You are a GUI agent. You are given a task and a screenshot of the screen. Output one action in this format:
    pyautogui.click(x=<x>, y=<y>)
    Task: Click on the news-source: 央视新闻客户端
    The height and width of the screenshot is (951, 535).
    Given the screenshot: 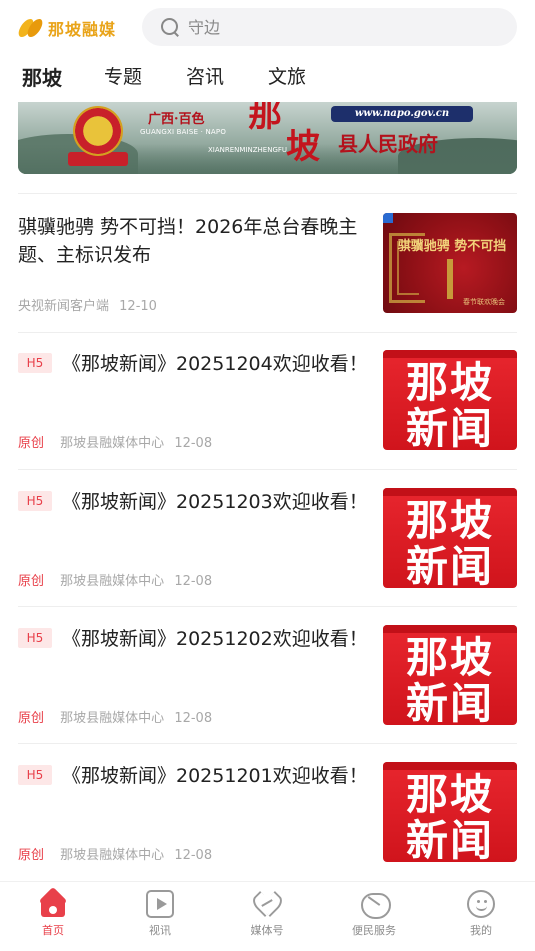 What is the action you would take?
    pyautogui.click(x=64, y=306)
    